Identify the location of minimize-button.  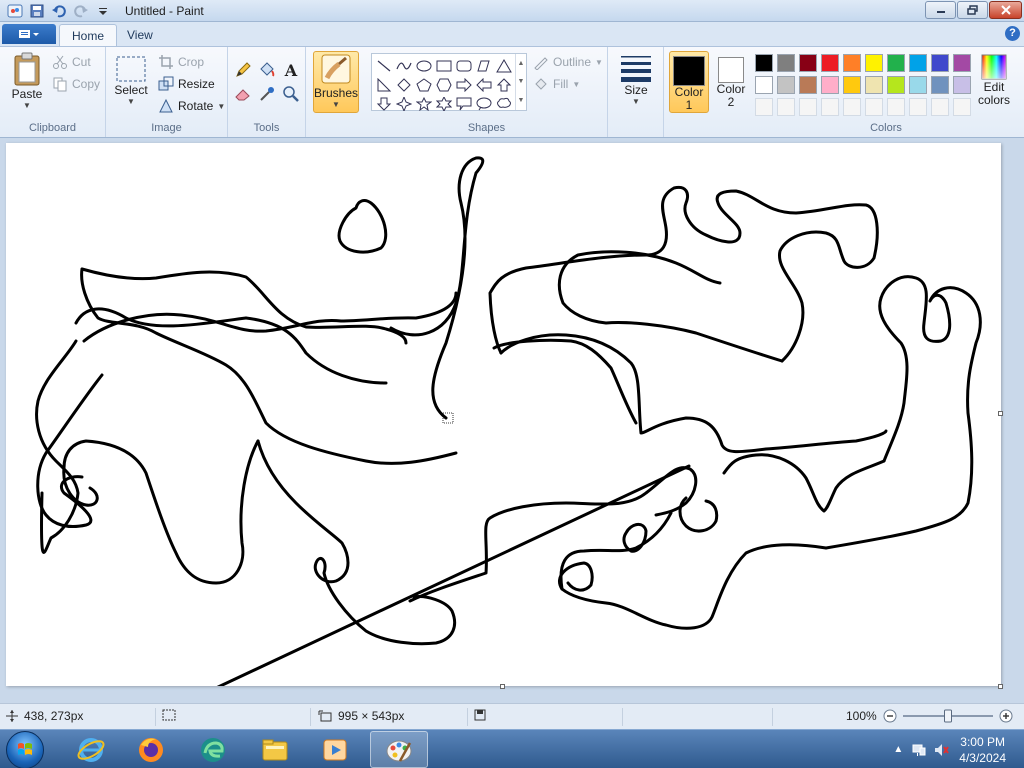
(940, 10).